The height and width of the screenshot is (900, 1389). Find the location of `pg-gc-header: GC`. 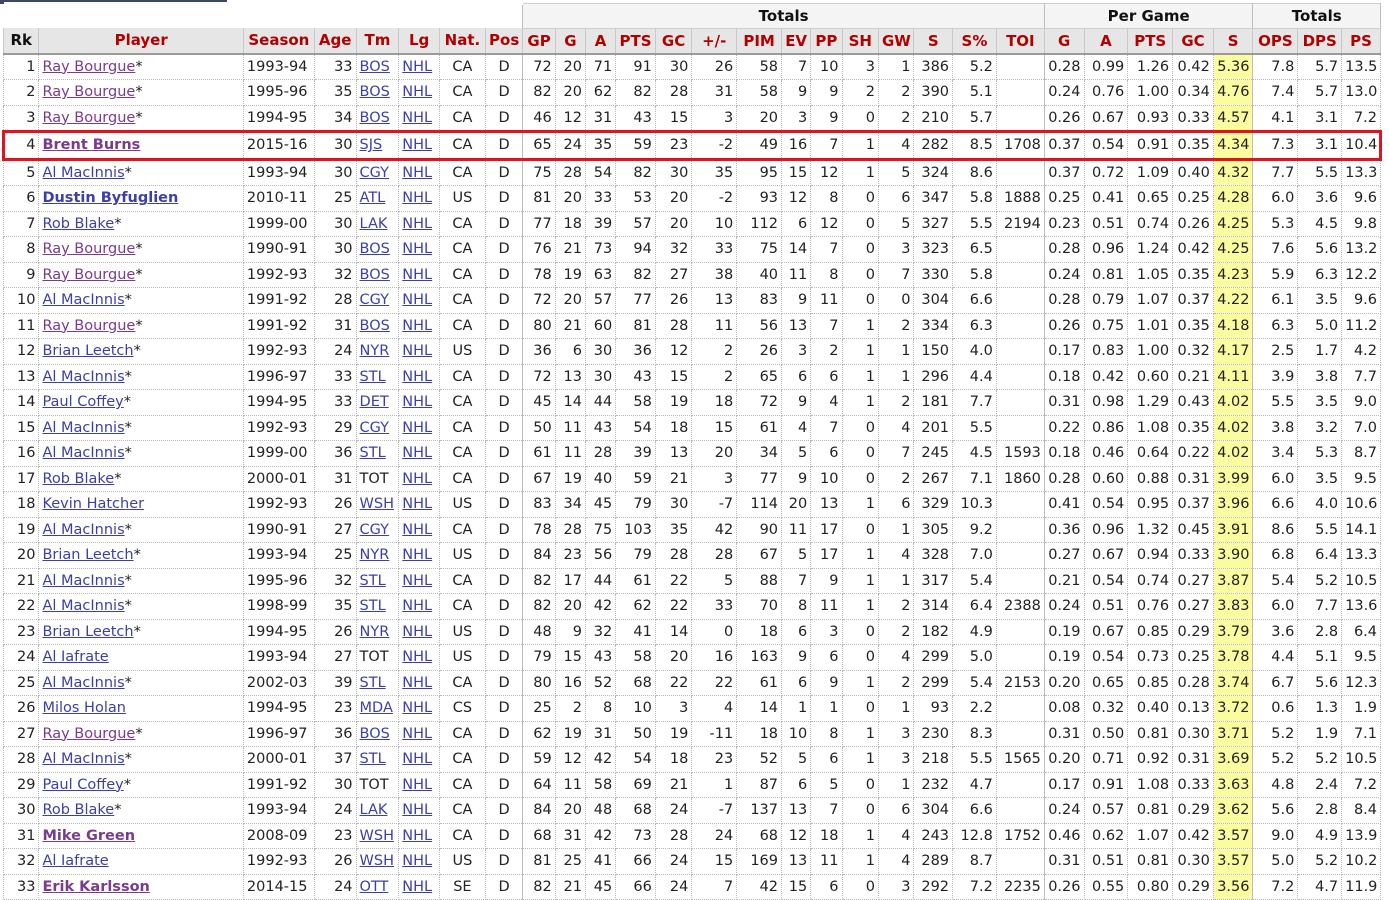

pg-gc-header: GC is located at coordinates (1193, 41).